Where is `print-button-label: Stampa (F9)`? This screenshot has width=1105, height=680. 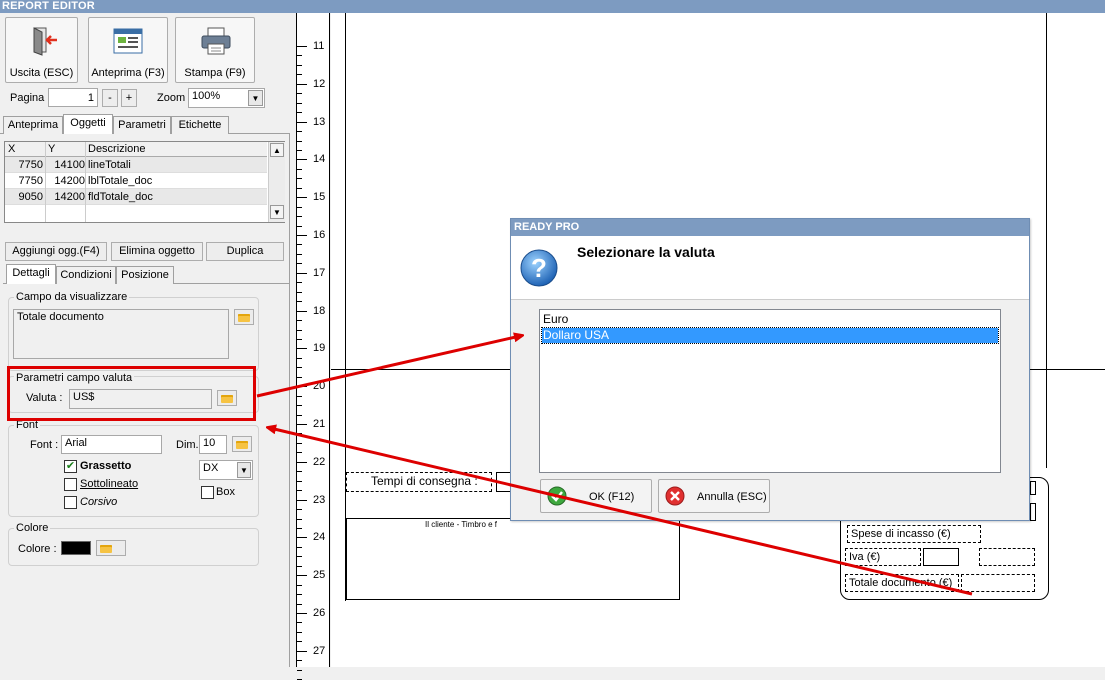
print-button-label: Stampa (F9) is located at coordinates (215, 73).